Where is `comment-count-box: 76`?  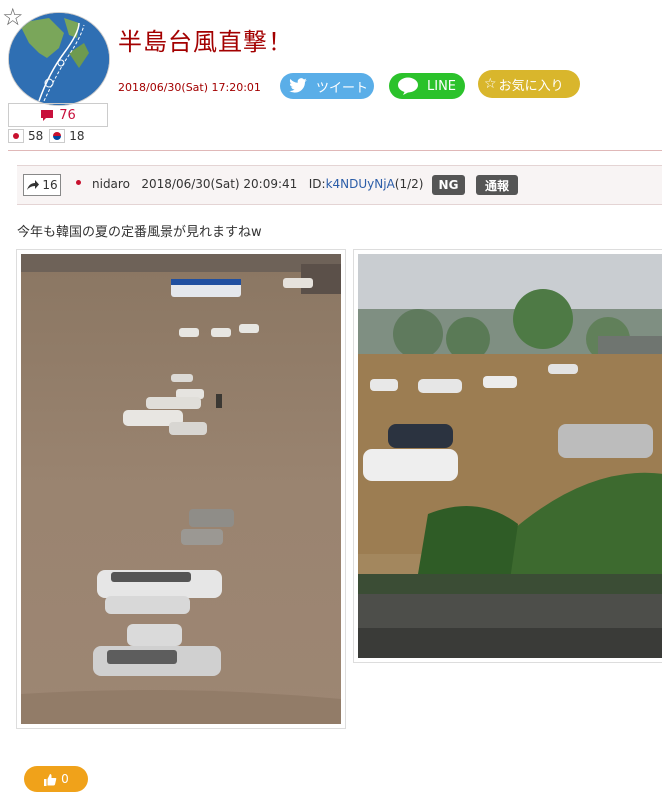
comment-count-box: 76 is located at coordinates (58, 115).